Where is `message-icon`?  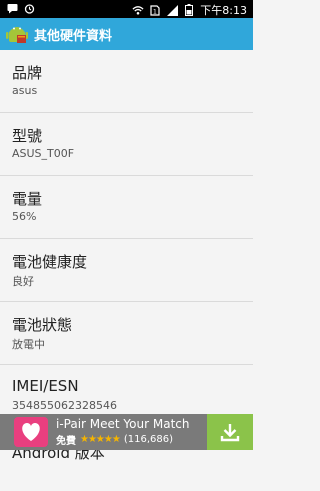
message-icon is located at coordinates (12, 8).